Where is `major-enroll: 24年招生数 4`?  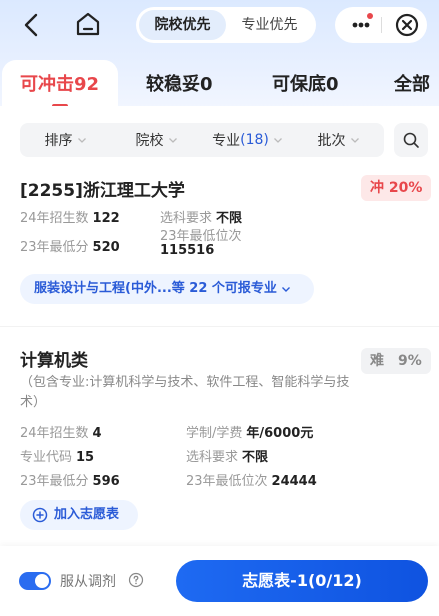 major-enroll: 24年招生数 4 is located at coordinates (61, 431).